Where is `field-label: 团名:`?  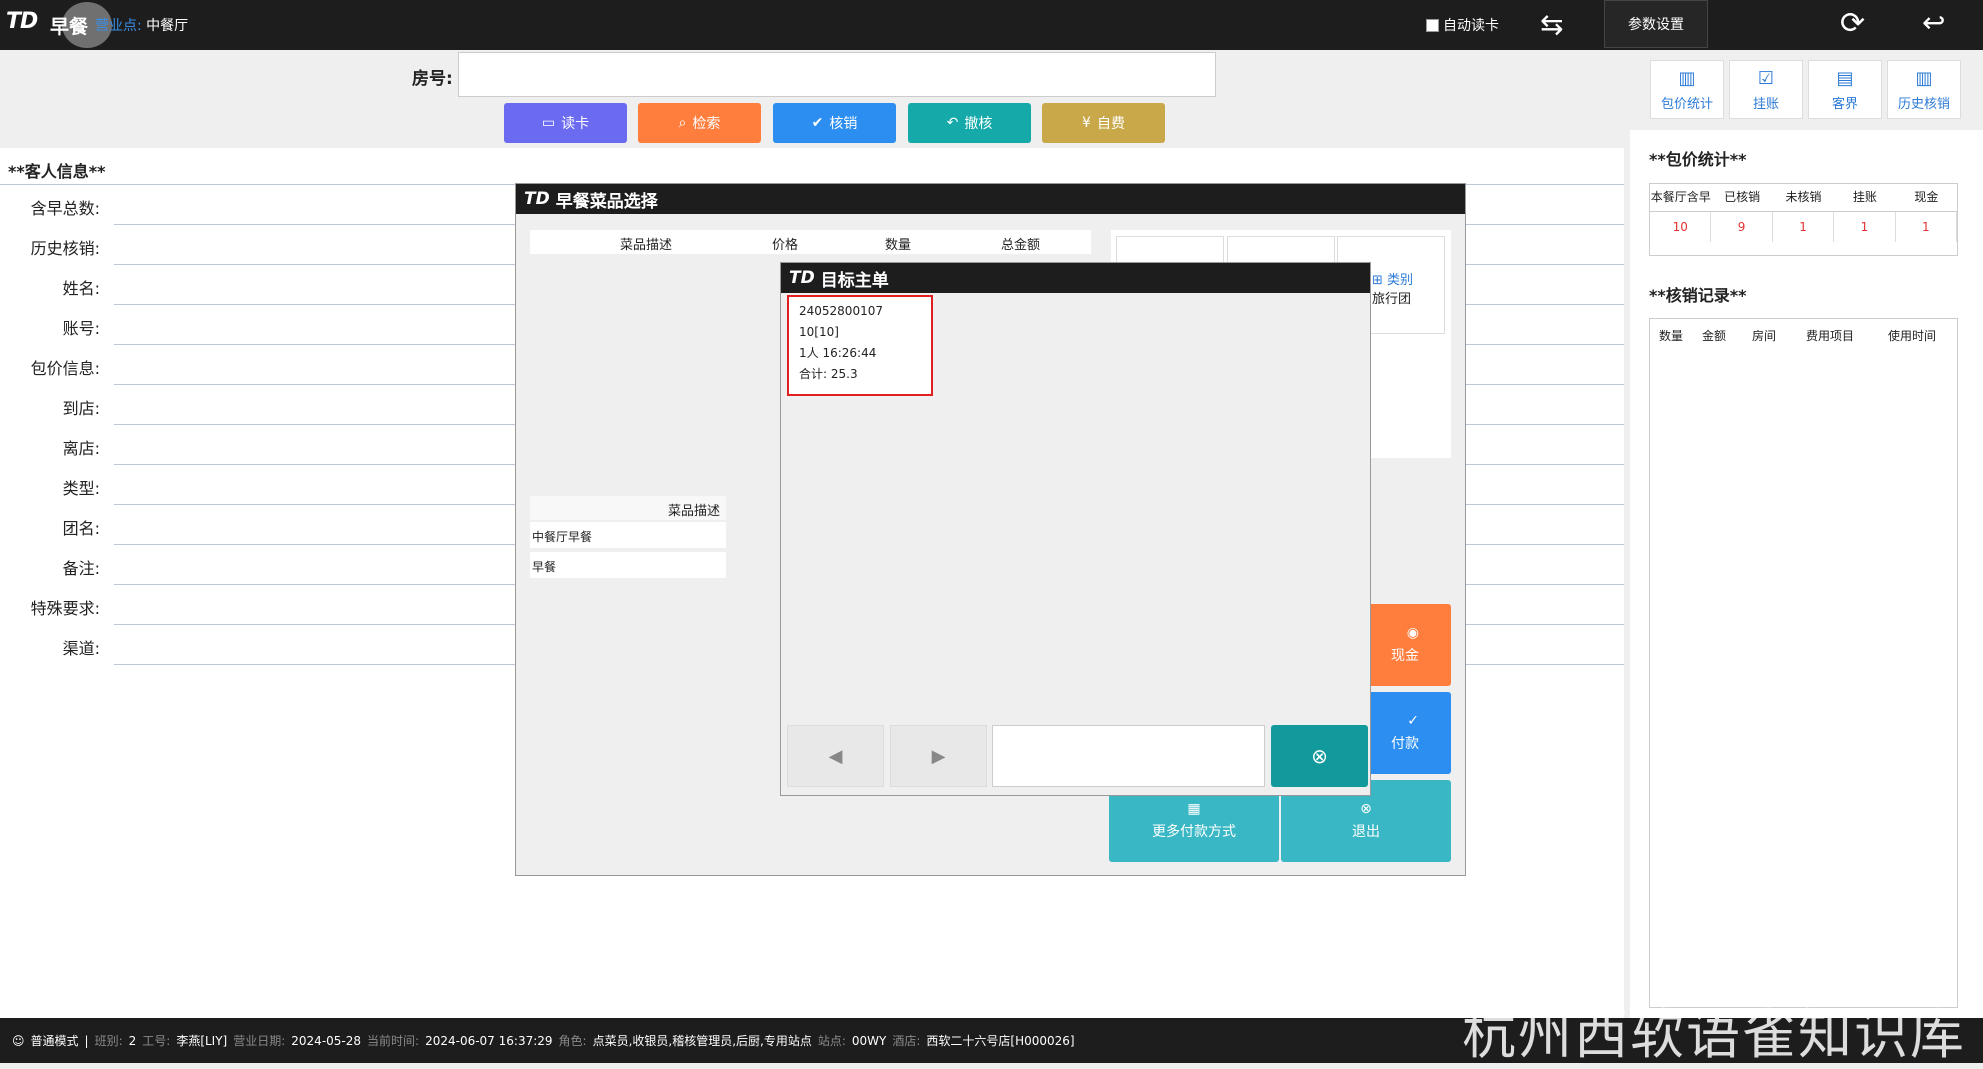
field-label: 团名: is located at coordinates (81, 528).